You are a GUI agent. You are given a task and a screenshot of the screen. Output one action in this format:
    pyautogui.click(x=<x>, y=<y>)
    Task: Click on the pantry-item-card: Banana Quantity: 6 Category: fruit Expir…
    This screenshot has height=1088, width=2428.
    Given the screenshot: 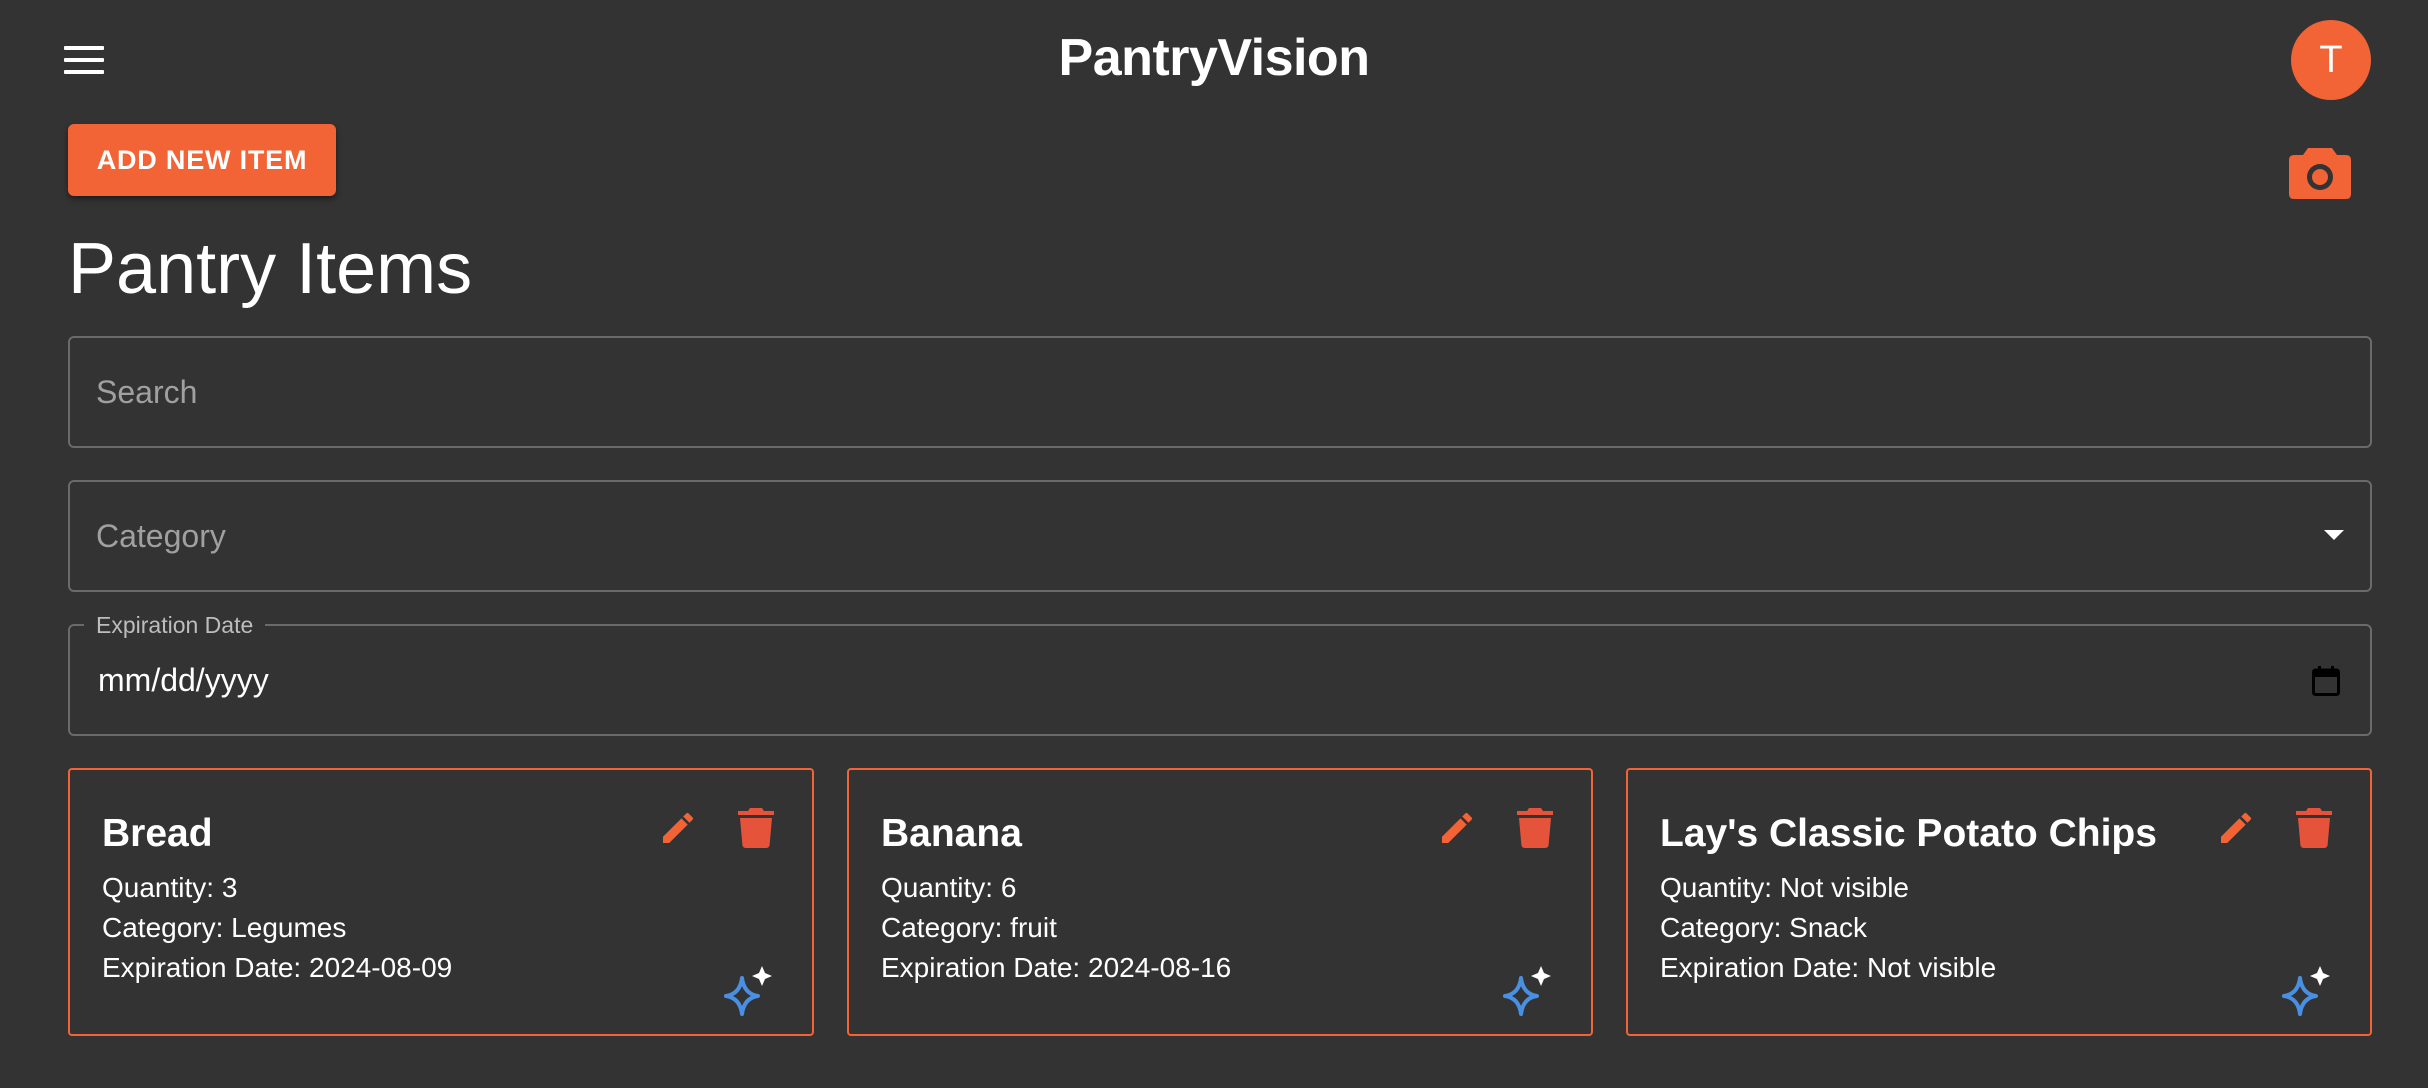 What is the action you would take?
    pyautogui.click(x=1220, y=902)
    